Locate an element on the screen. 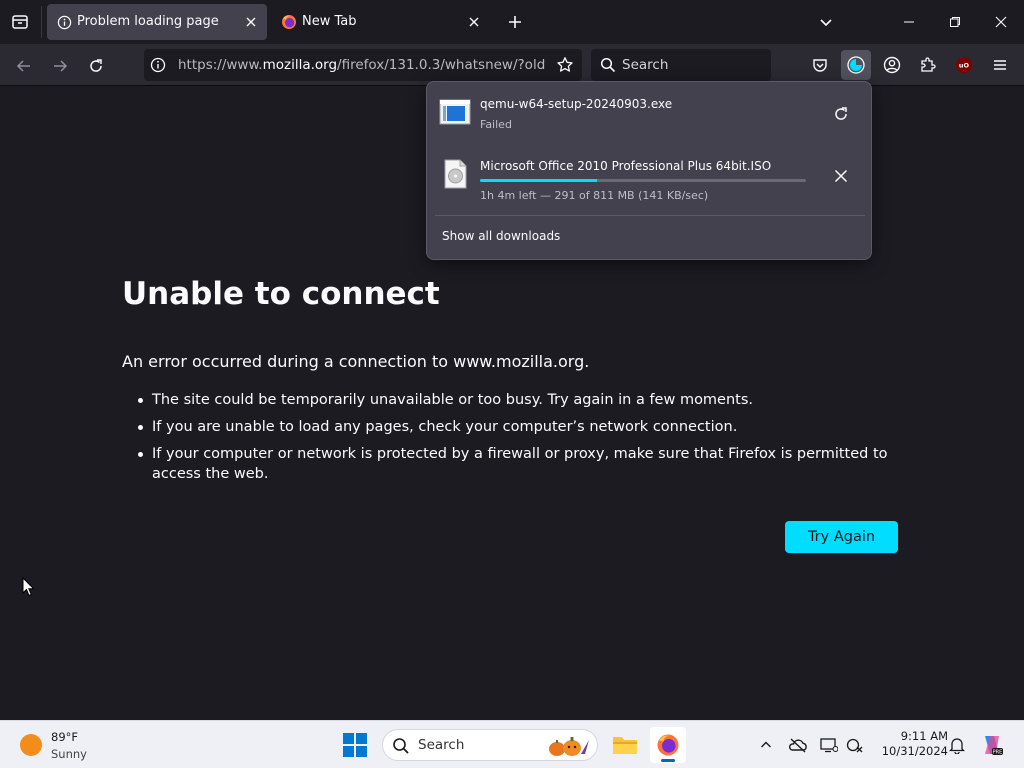 The image size is (1024, 768). show-all-downloads-button: Show all downloads is located at coordinates (501, 236).